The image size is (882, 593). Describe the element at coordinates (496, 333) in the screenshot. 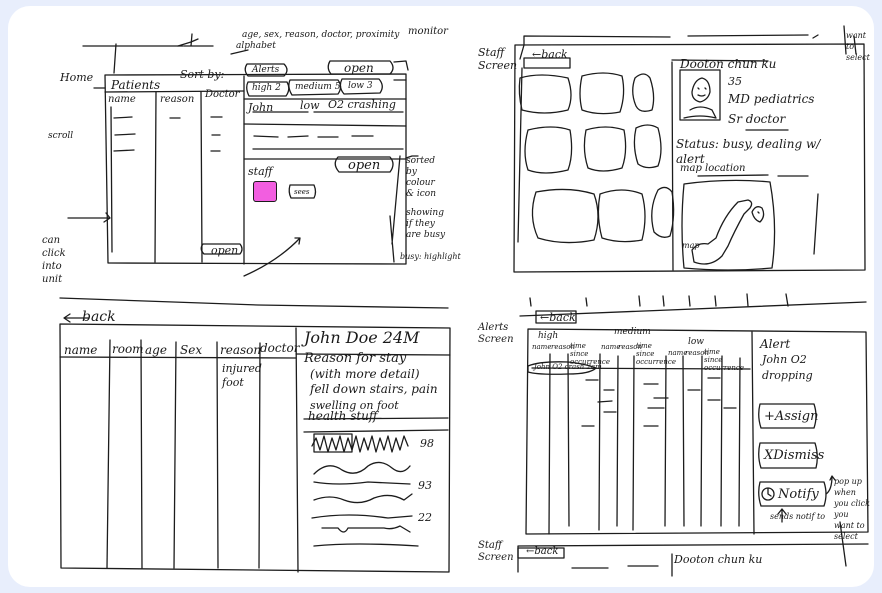

I see `alerts-screen-label: Alerts Screen` at that location.